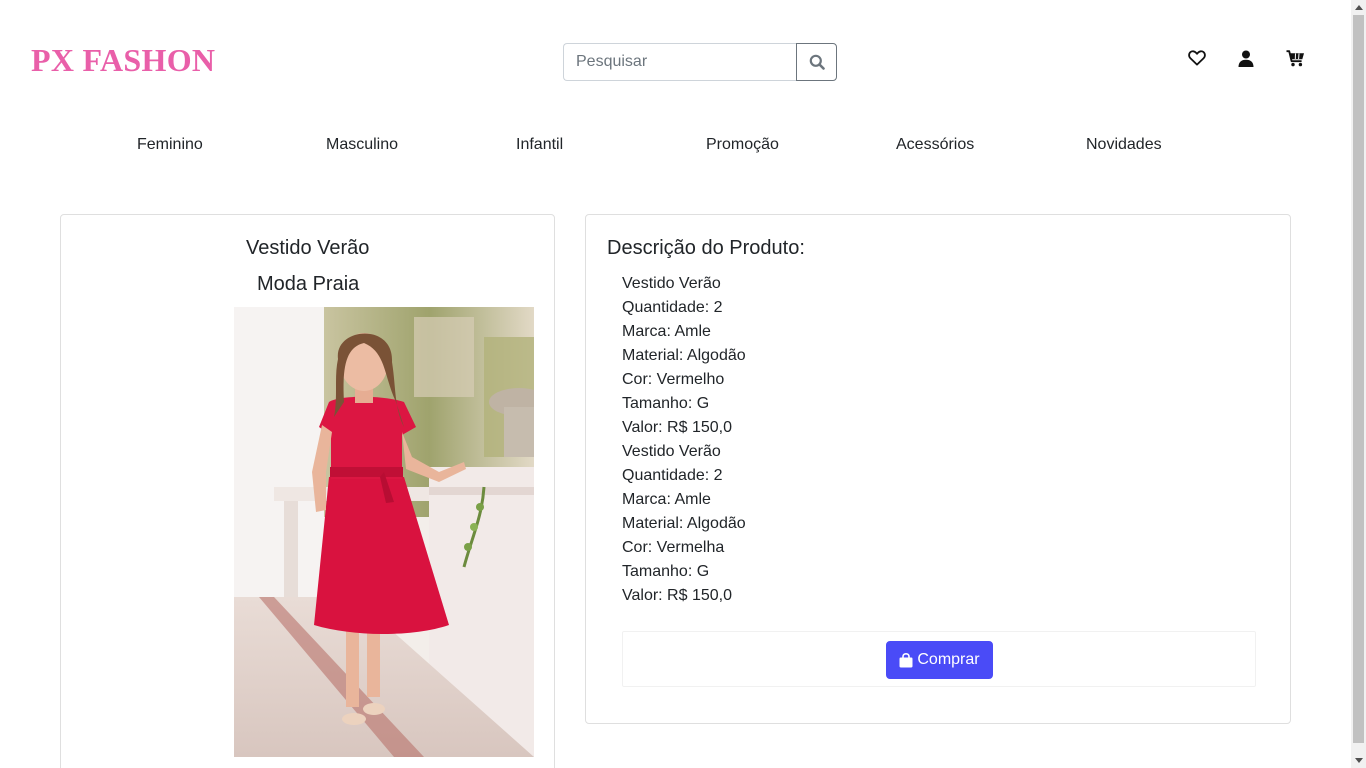  What do you see at coordinates (673, 379) in the screenshot?
I see `description-line: Cor: Vermelho` at bounding box center [673, 379].